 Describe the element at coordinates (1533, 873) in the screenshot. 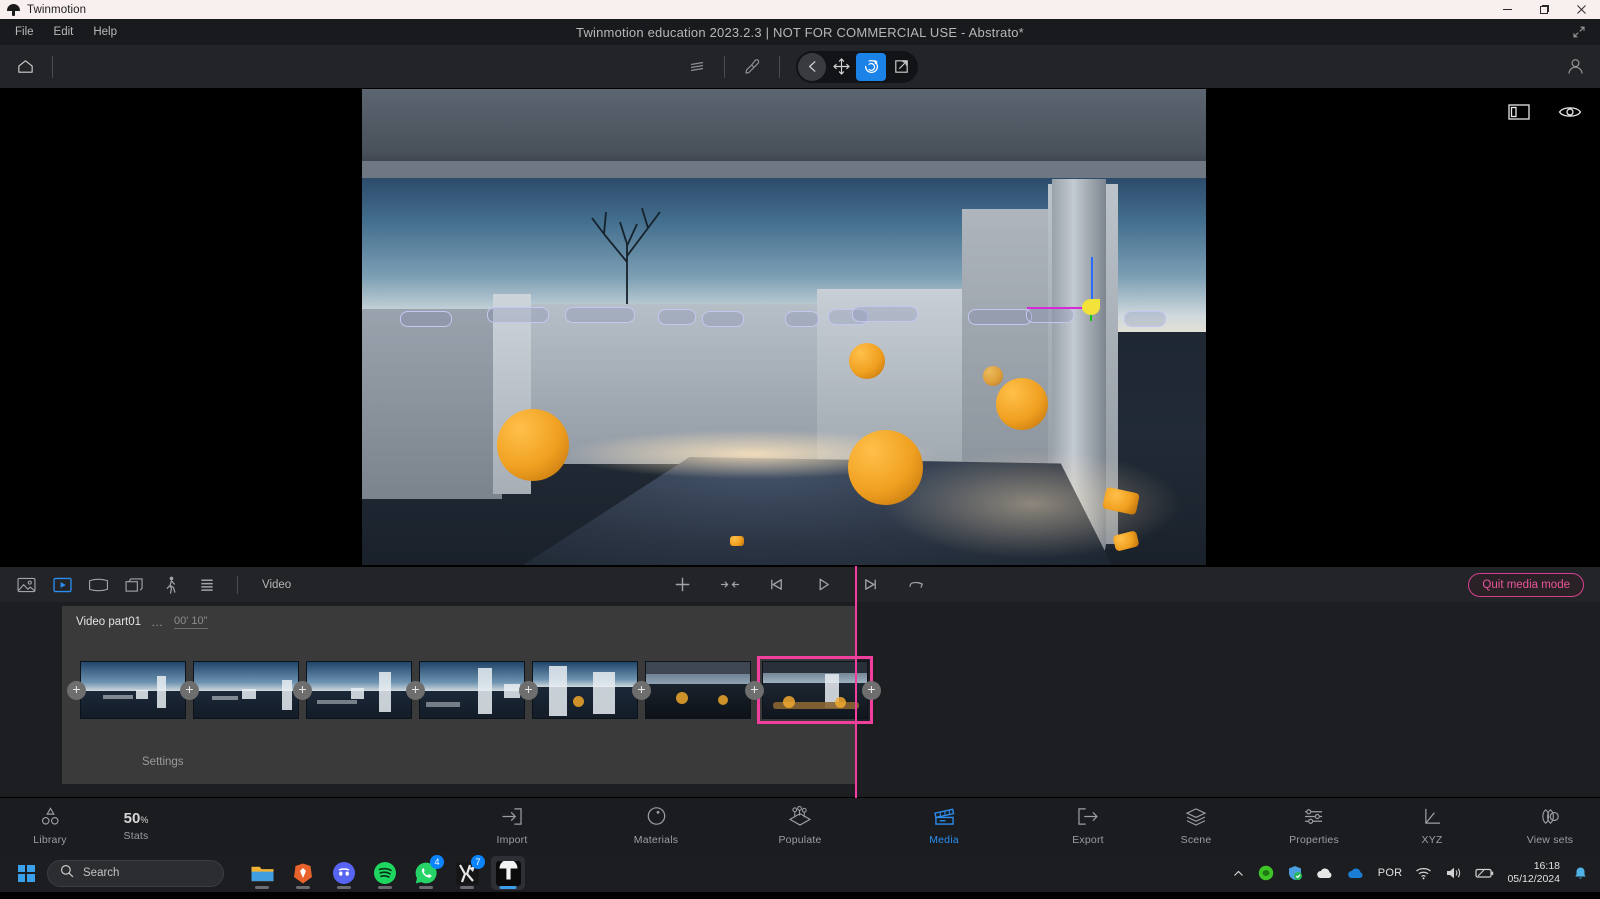

I see `taskbar-clock: 16:18 05/12/2024` at that location.